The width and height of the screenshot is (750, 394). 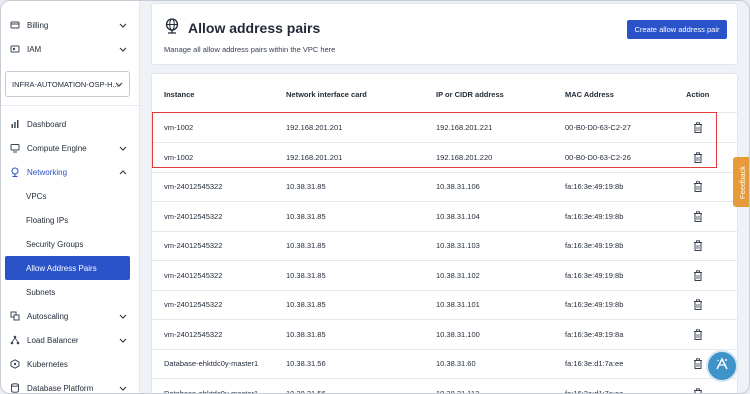 I want to click on create-allow-address-pair-button: Create allow address pair, so click(x=677, y=29).